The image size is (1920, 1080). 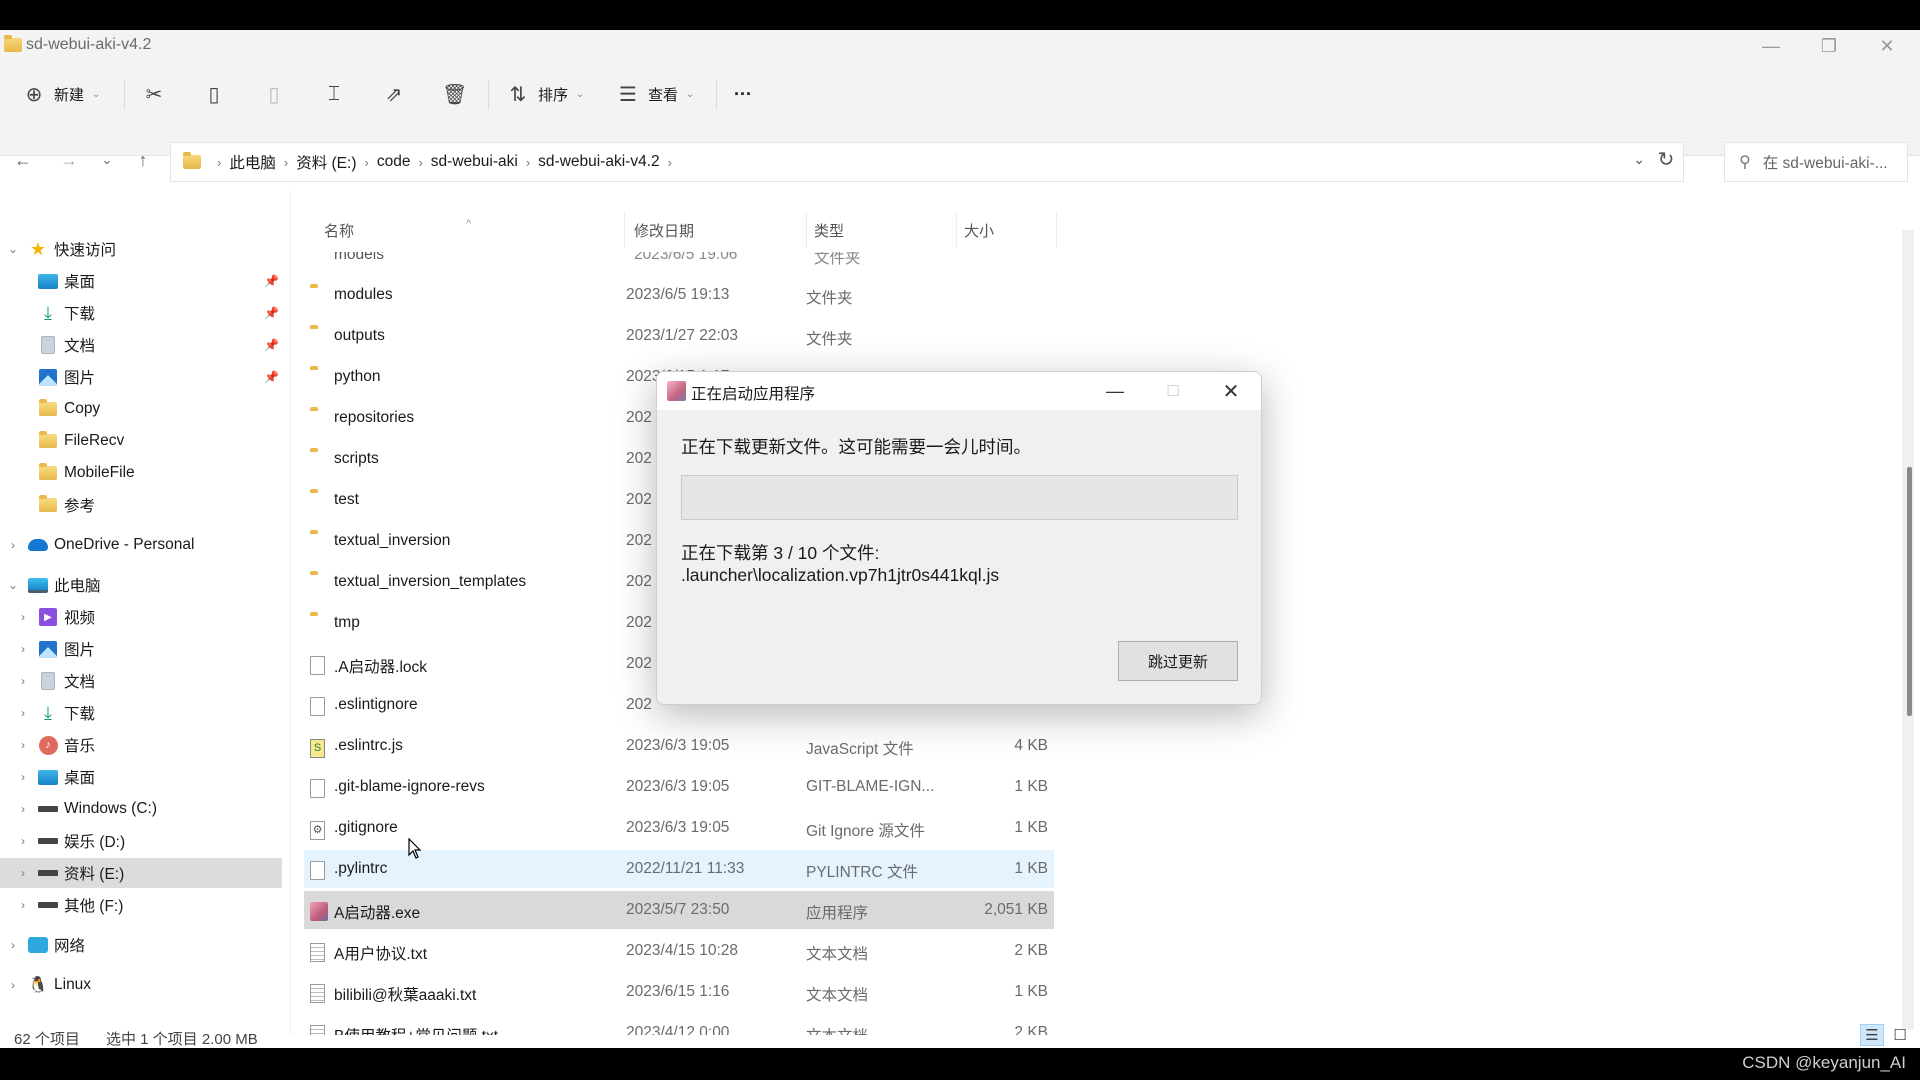 I want to click on sort-button: ⇅ 排序 ⌄, so click(x=545, y=94).